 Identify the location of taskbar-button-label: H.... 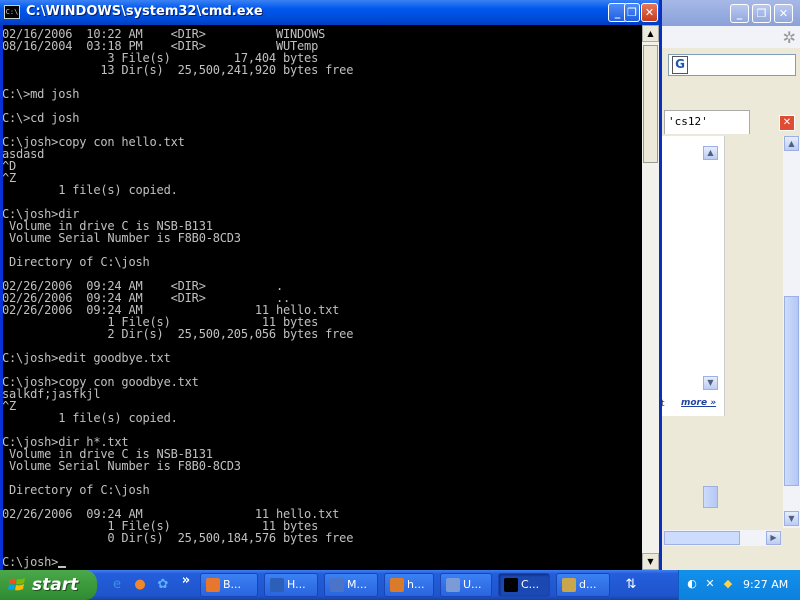
(296, 584).